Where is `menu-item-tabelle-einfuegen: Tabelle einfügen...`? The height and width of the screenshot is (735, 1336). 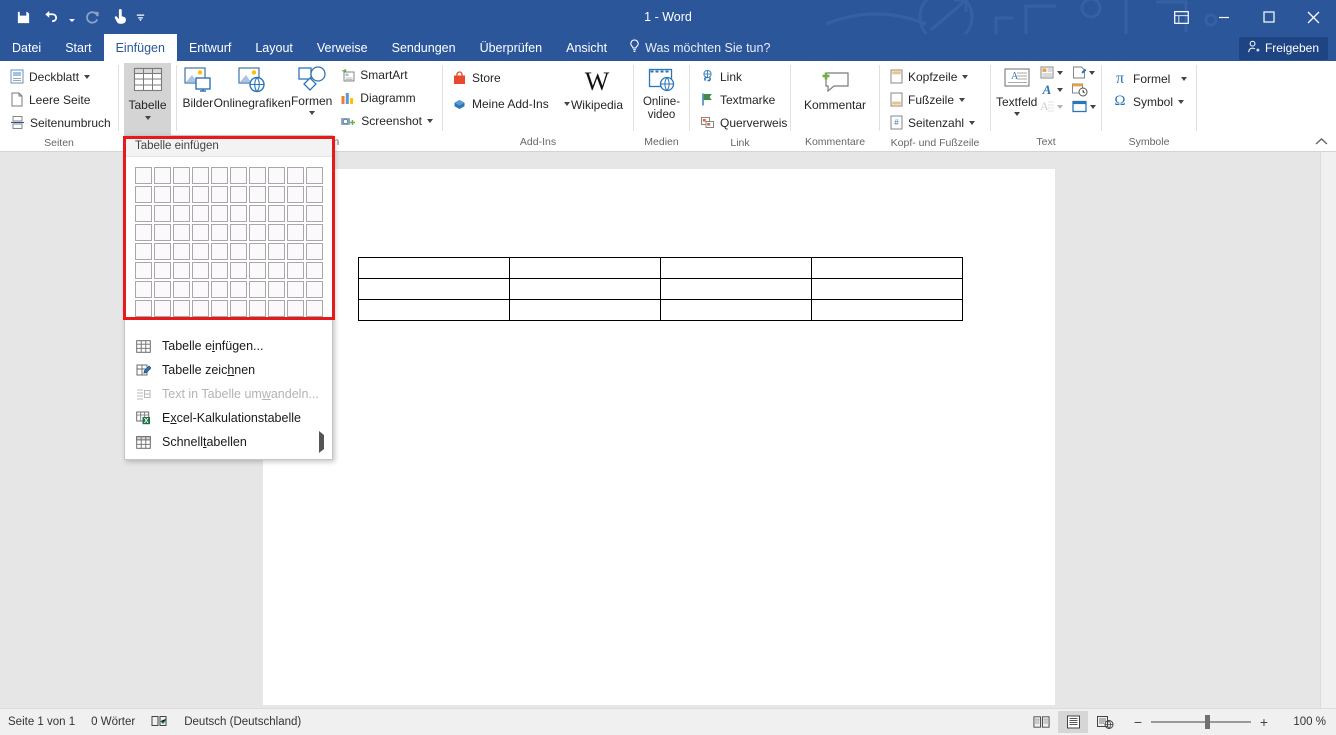 menu-item-tabelle-einfuegen: Tabelle einfügen... is located at coordinates (228, 346).